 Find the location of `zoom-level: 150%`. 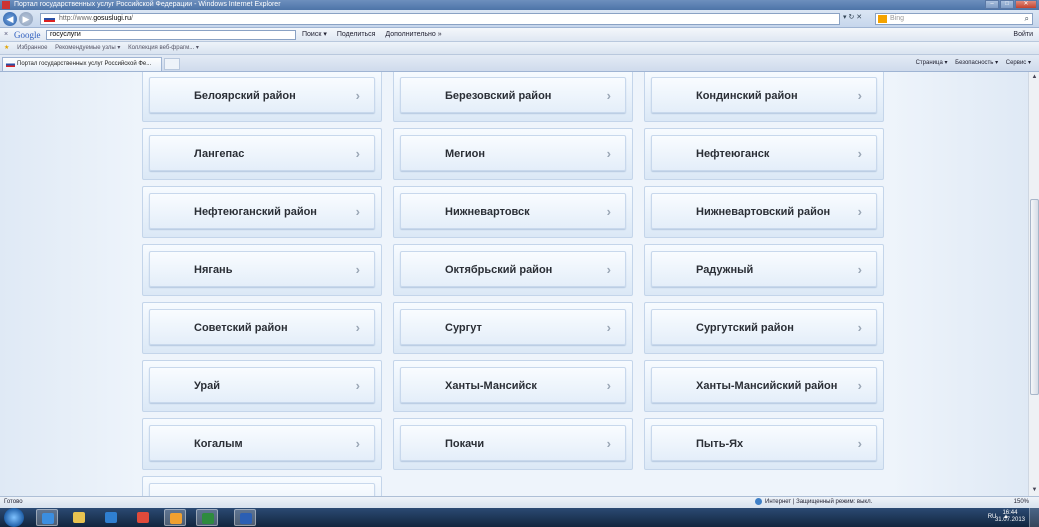

zoom-level: 150% is located at coordinates (1021, 502).